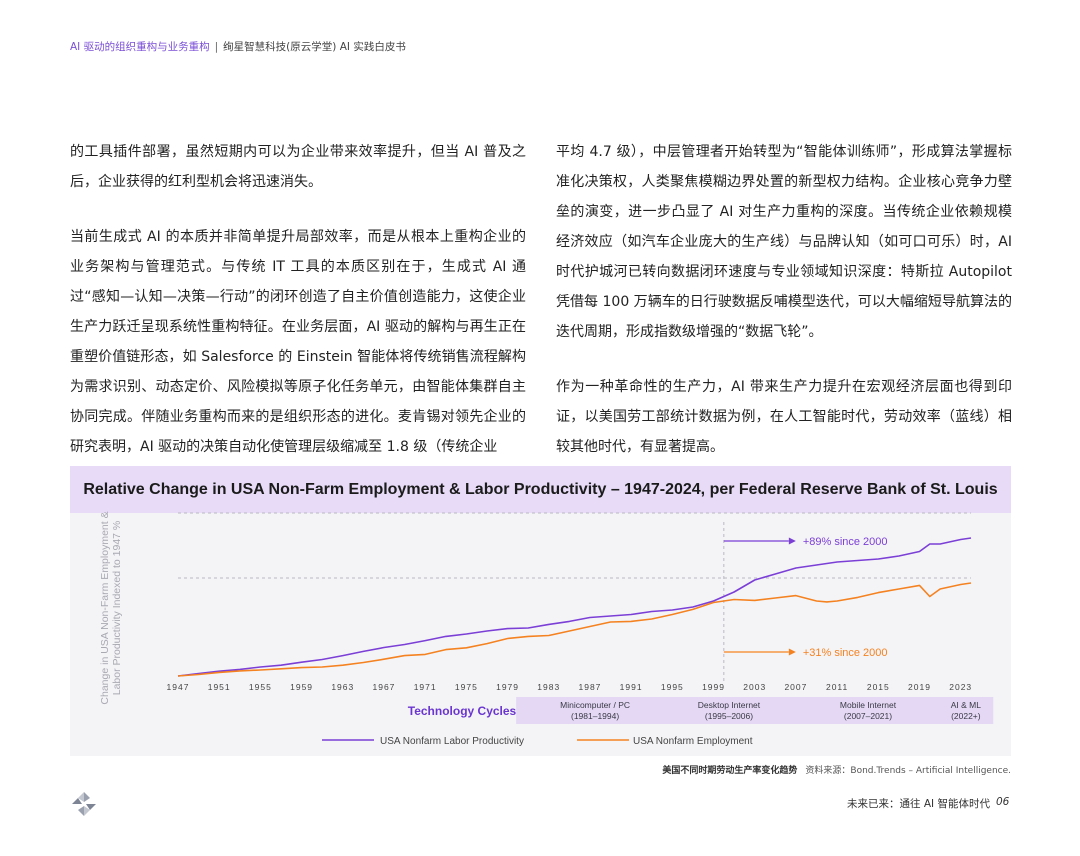  I want to click on cycle-range-3: (2007–2021), so click(868, 716).